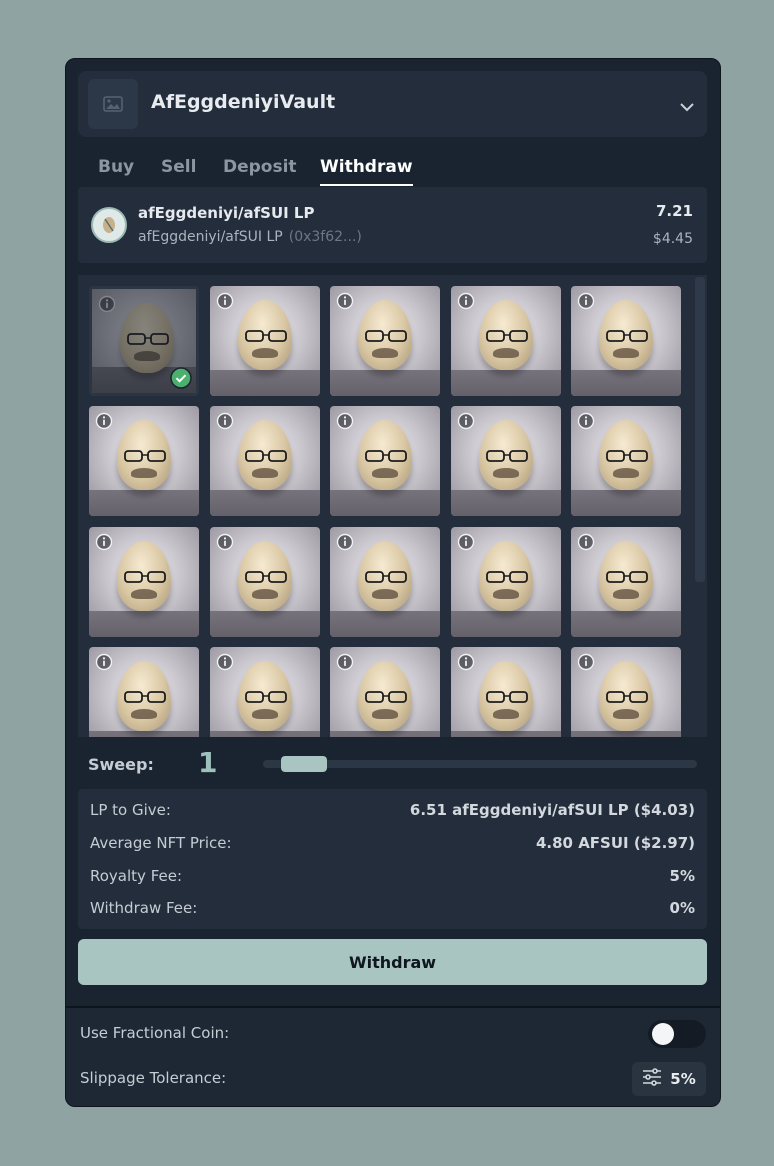 This screenshot has width=774, height=1166. What do you see at coordinates (113, 104) in the screenshot?
I see `image-placeholder-icon` at bounding box center [113, 104].